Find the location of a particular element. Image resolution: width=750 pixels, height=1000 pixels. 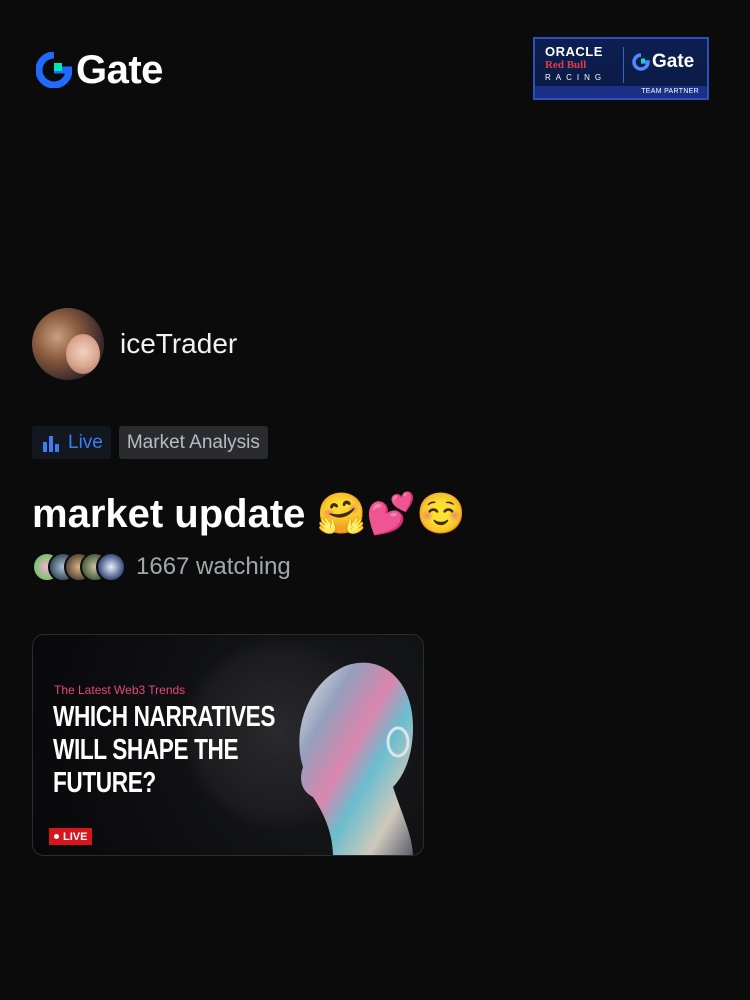

author-name: iceTrader is located at coordinates (178, 344).